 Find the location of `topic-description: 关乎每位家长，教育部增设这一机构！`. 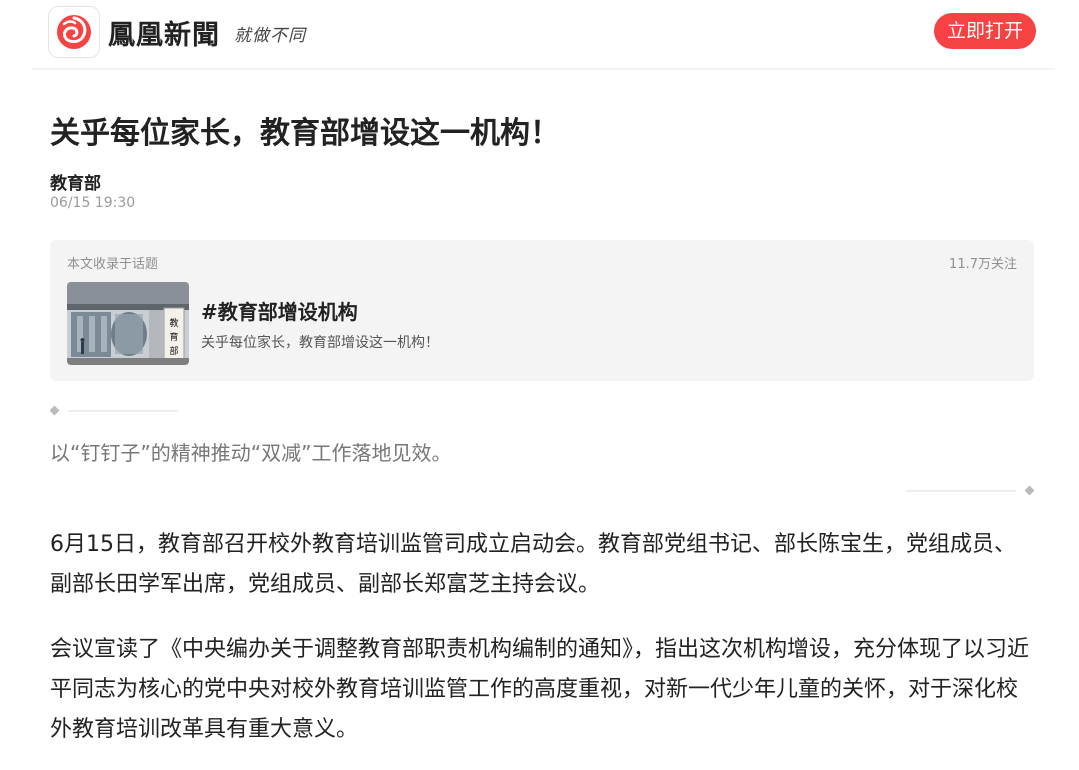

topic-description: 关乎每位家长，教育部增设这一机构！ is located at coordinates (320, 343).